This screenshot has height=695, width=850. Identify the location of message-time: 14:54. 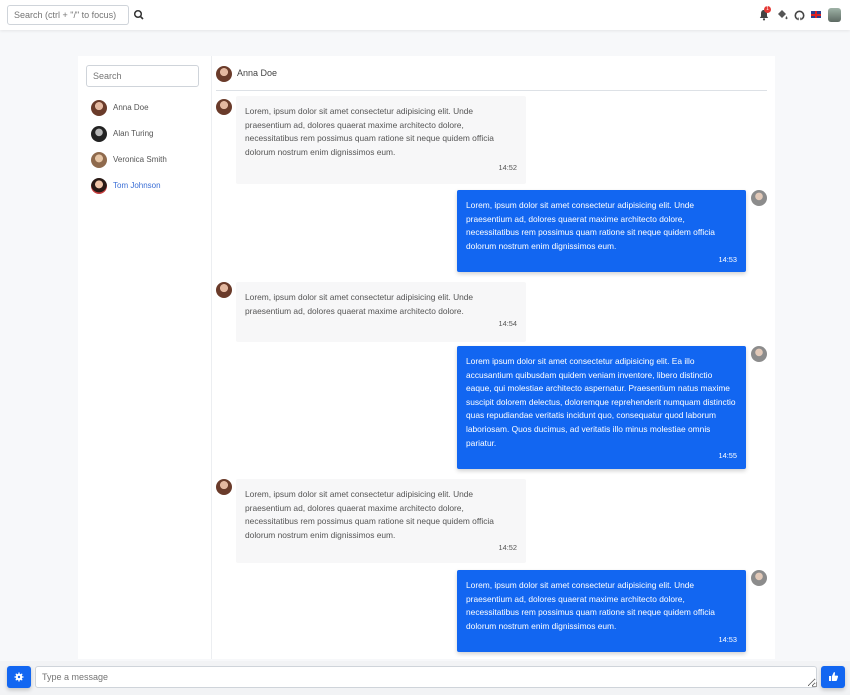
(508, 323).